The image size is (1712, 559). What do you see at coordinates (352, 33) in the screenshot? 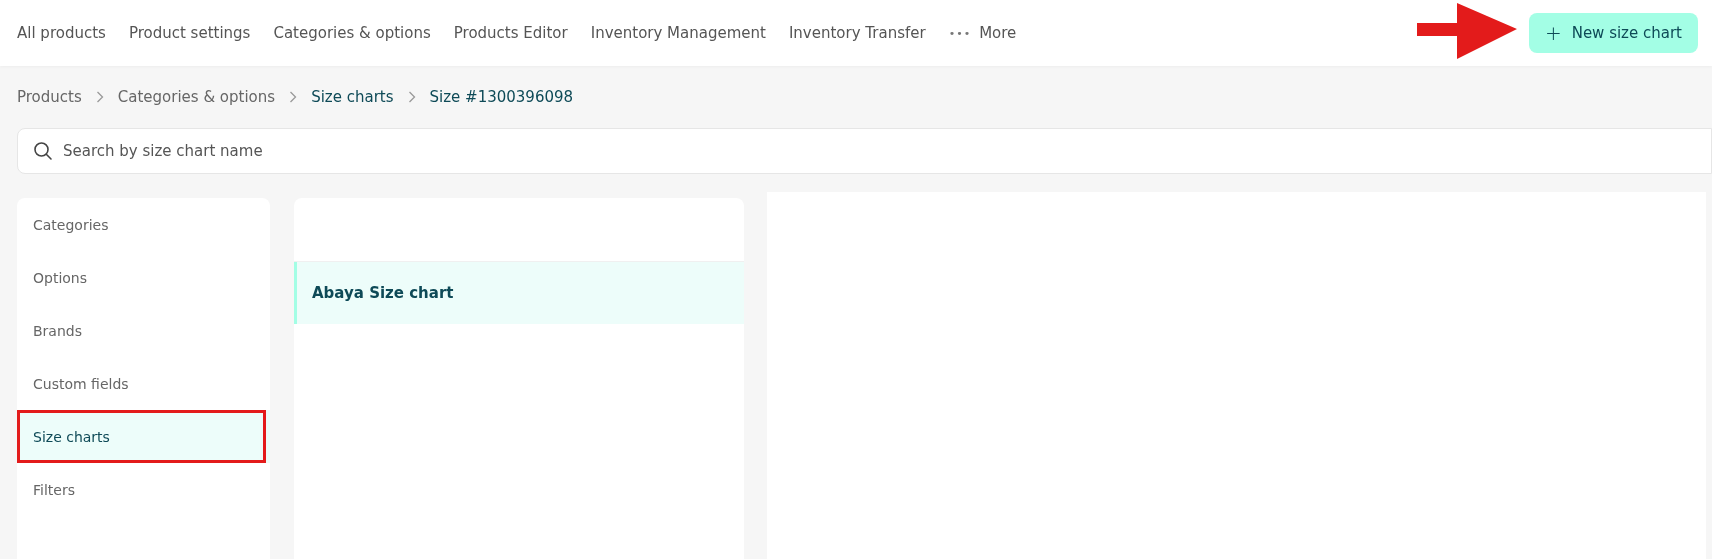
I see `nav-link: Categories & options` at bounding box center [352, 33].